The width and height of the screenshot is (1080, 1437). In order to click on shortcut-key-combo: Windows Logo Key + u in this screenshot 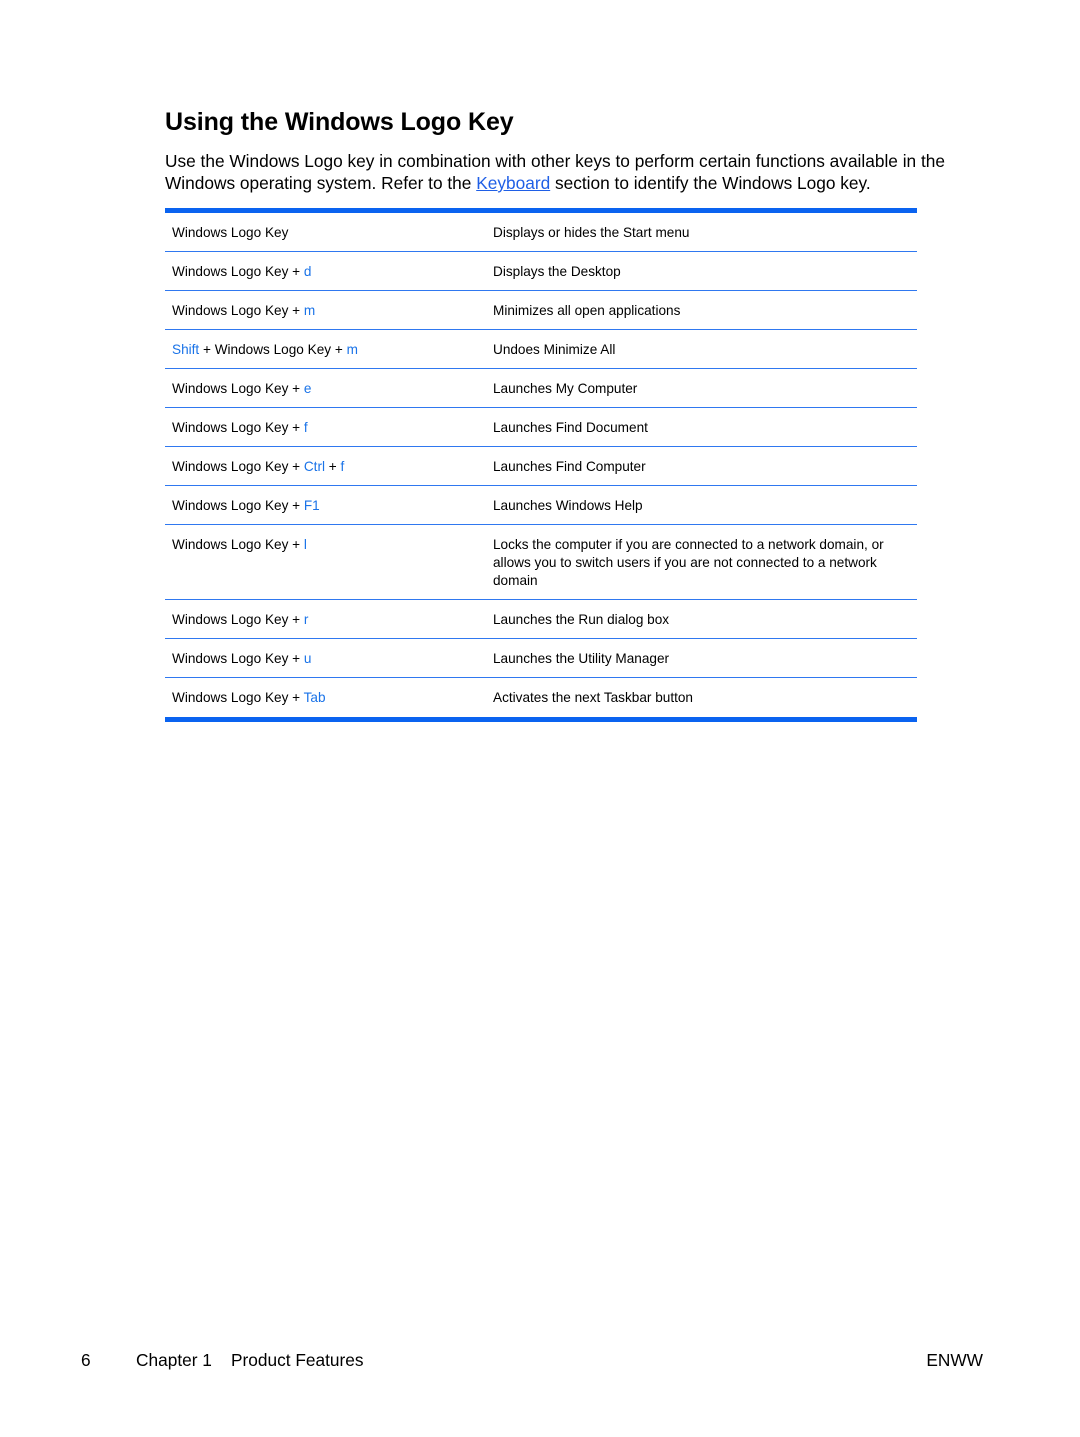, I will do `click(325, 658)`.